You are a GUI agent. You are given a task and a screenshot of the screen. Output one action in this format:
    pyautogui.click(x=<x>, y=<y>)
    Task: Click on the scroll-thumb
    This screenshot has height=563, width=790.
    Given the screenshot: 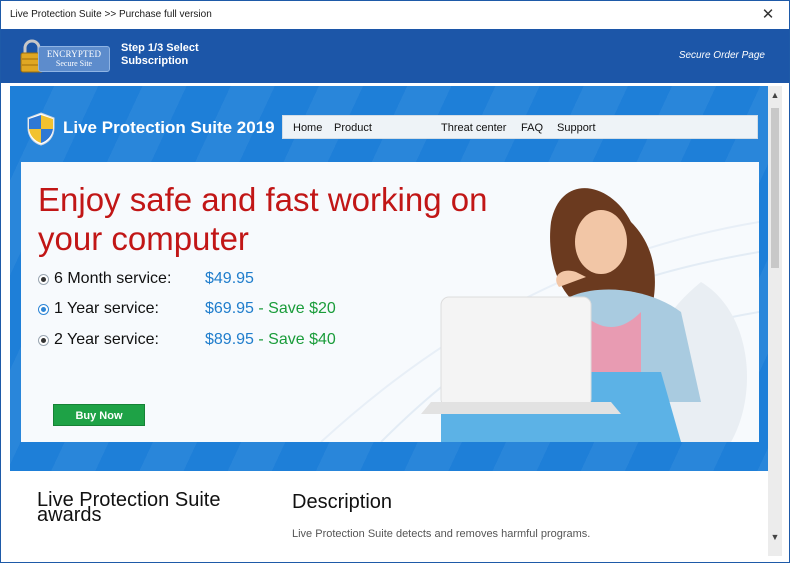 What is the action you would take?
    pyautogui.click(x=775, y=188)
    